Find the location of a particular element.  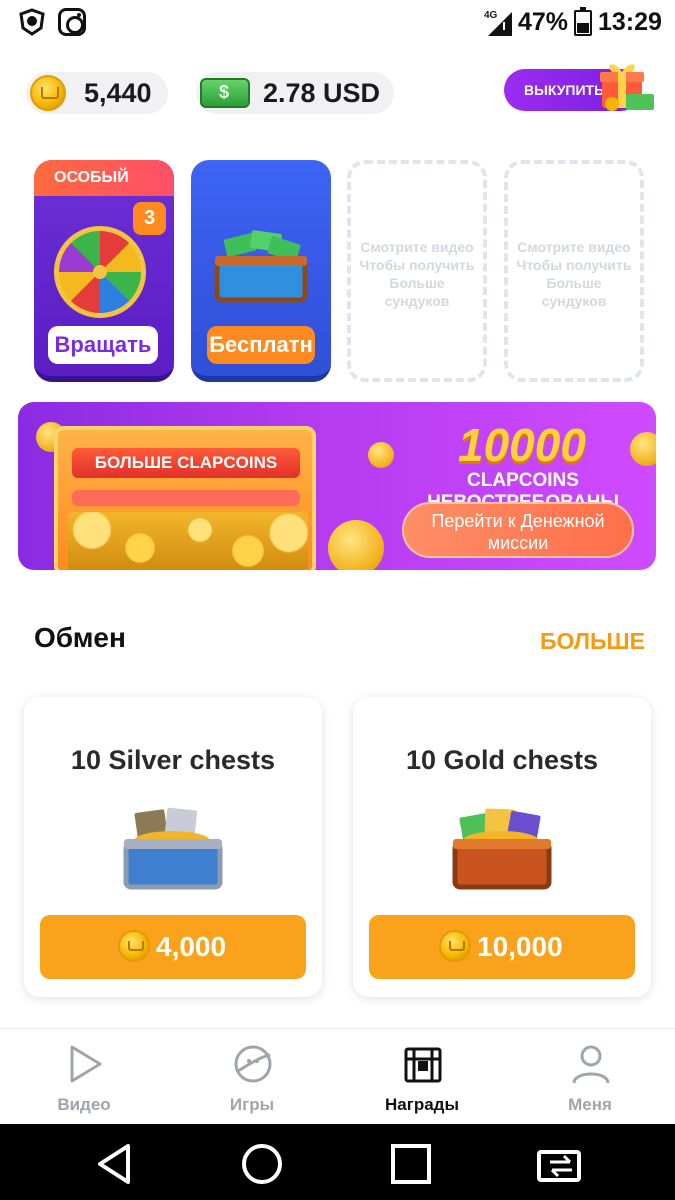

coin-pile is located at coordinates (188, 541).